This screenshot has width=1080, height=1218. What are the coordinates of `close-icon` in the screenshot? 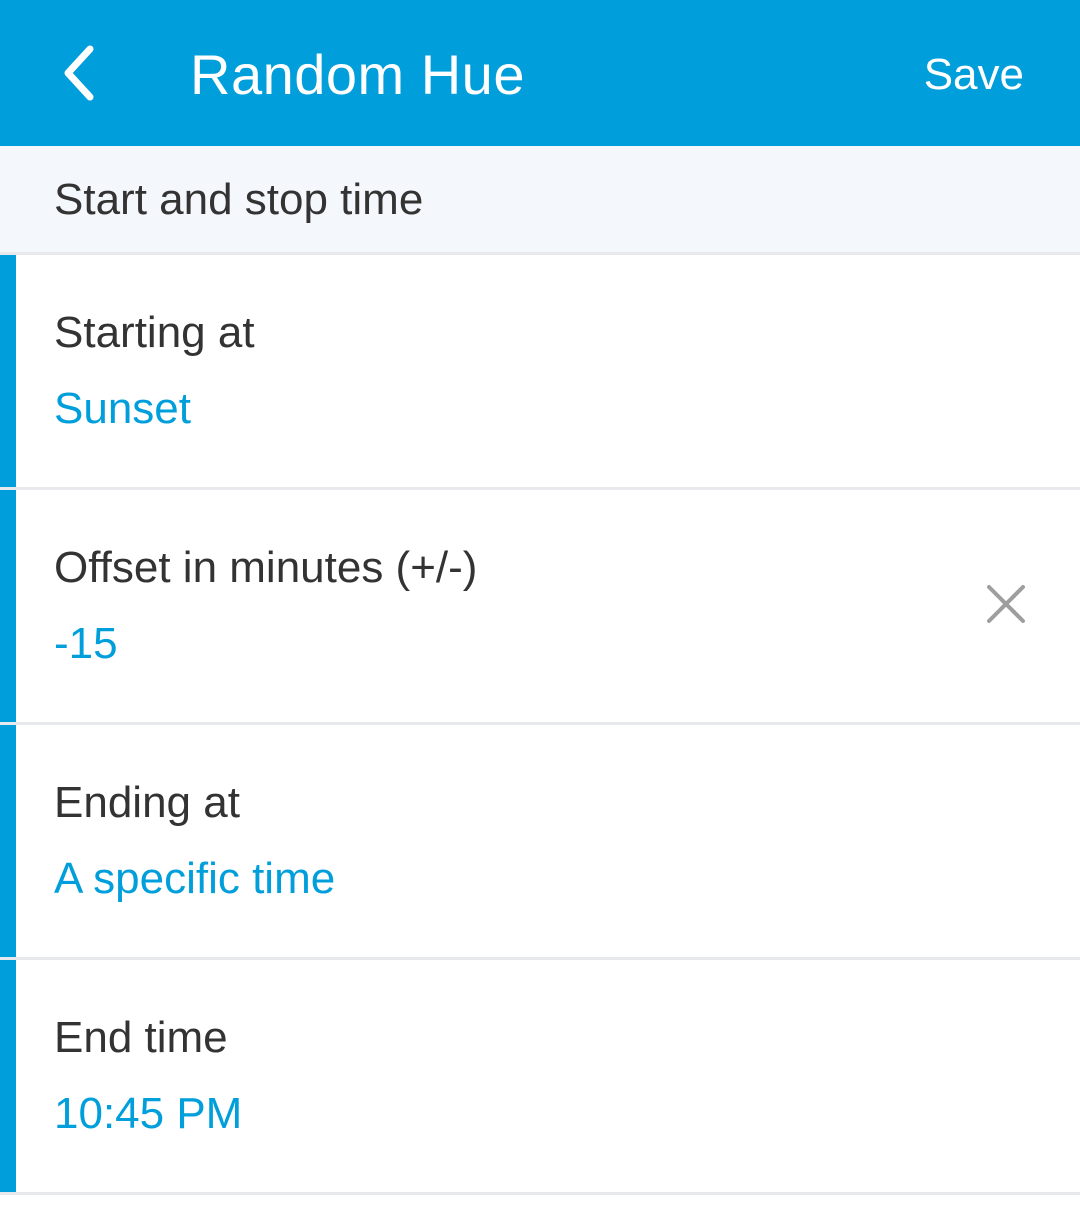 It's located at (1006, 604).